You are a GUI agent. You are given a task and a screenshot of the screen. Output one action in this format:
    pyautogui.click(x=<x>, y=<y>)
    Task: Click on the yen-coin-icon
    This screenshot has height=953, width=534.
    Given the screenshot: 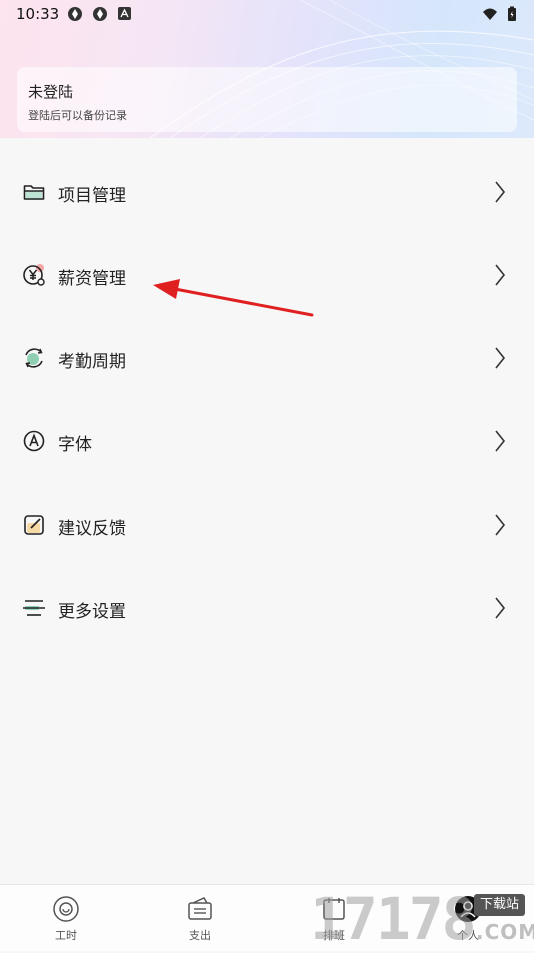 What is the action you would take?
    pyautogui.click(x=34, y=275)
    